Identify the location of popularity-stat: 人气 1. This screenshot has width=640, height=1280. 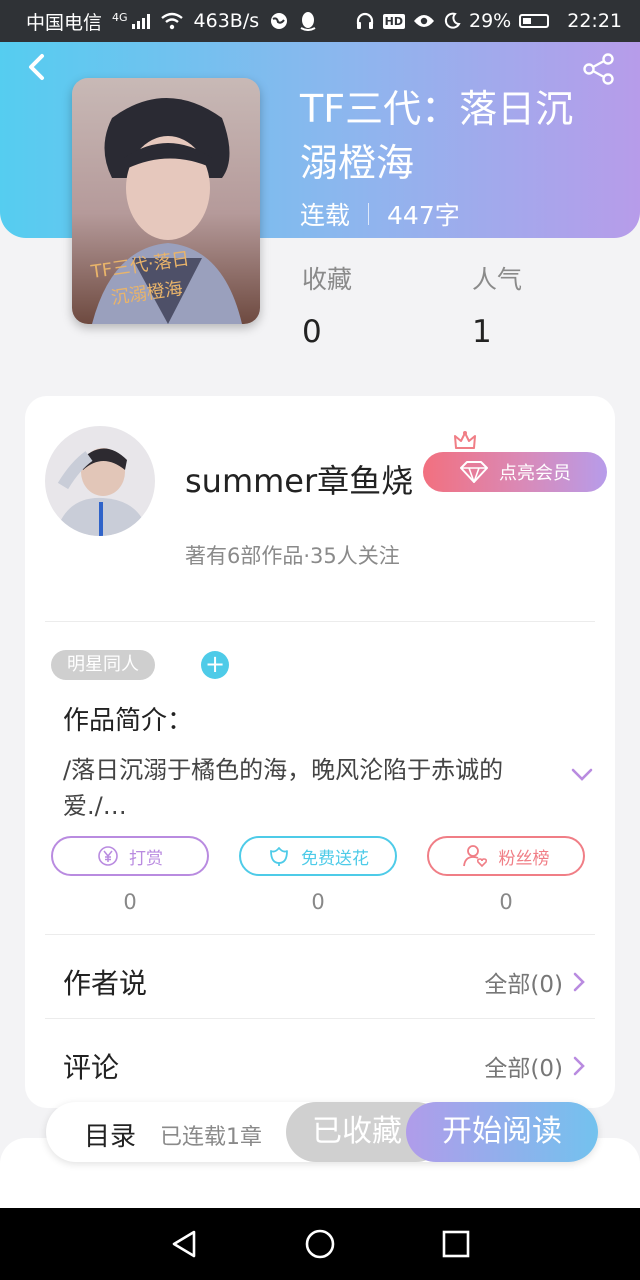
(497, 305).